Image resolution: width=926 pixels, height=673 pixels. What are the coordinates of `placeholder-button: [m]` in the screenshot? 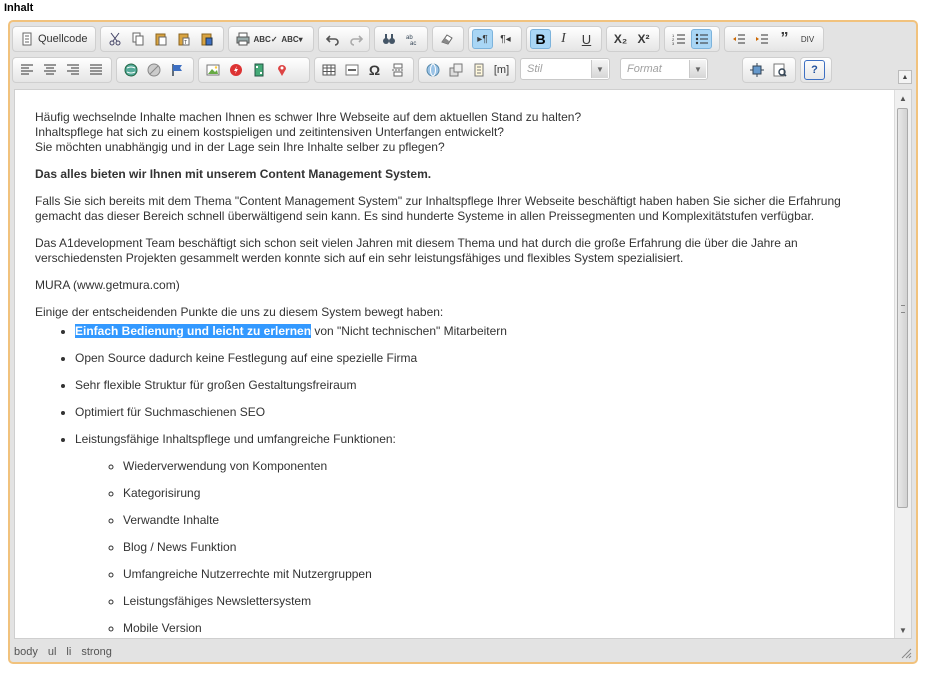 It's located at (501, 70).